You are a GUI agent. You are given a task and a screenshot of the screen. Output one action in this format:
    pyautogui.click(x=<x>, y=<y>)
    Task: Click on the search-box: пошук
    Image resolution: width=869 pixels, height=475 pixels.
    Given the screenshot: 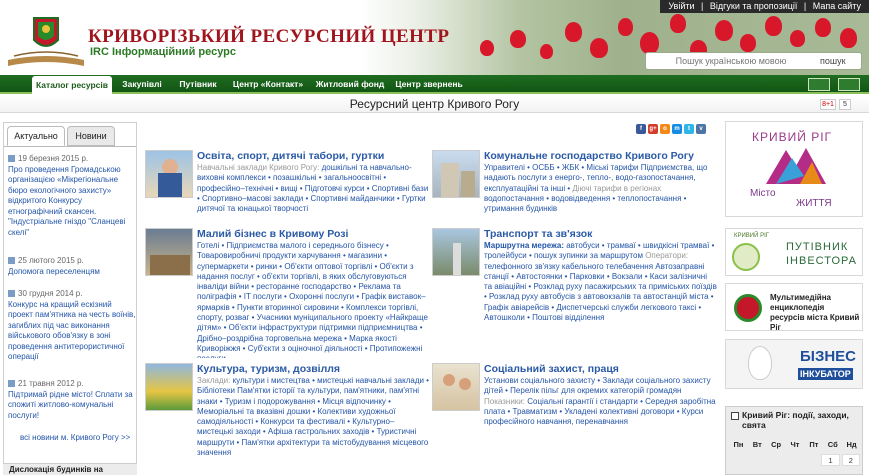 What is the action you would take?
    pyautogui.click(x=753, y=61)
    